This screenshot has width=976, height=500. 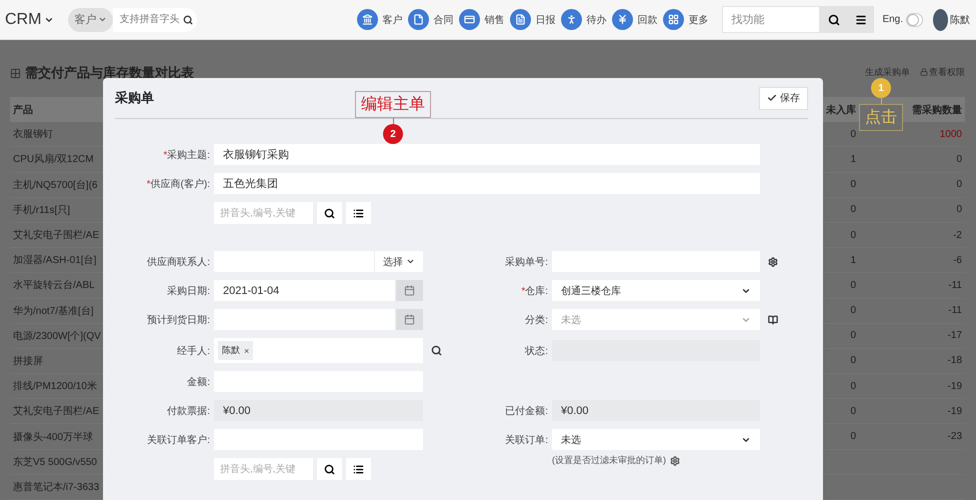 I want to click on nav-item: 客户, so click(x=379, y=19).